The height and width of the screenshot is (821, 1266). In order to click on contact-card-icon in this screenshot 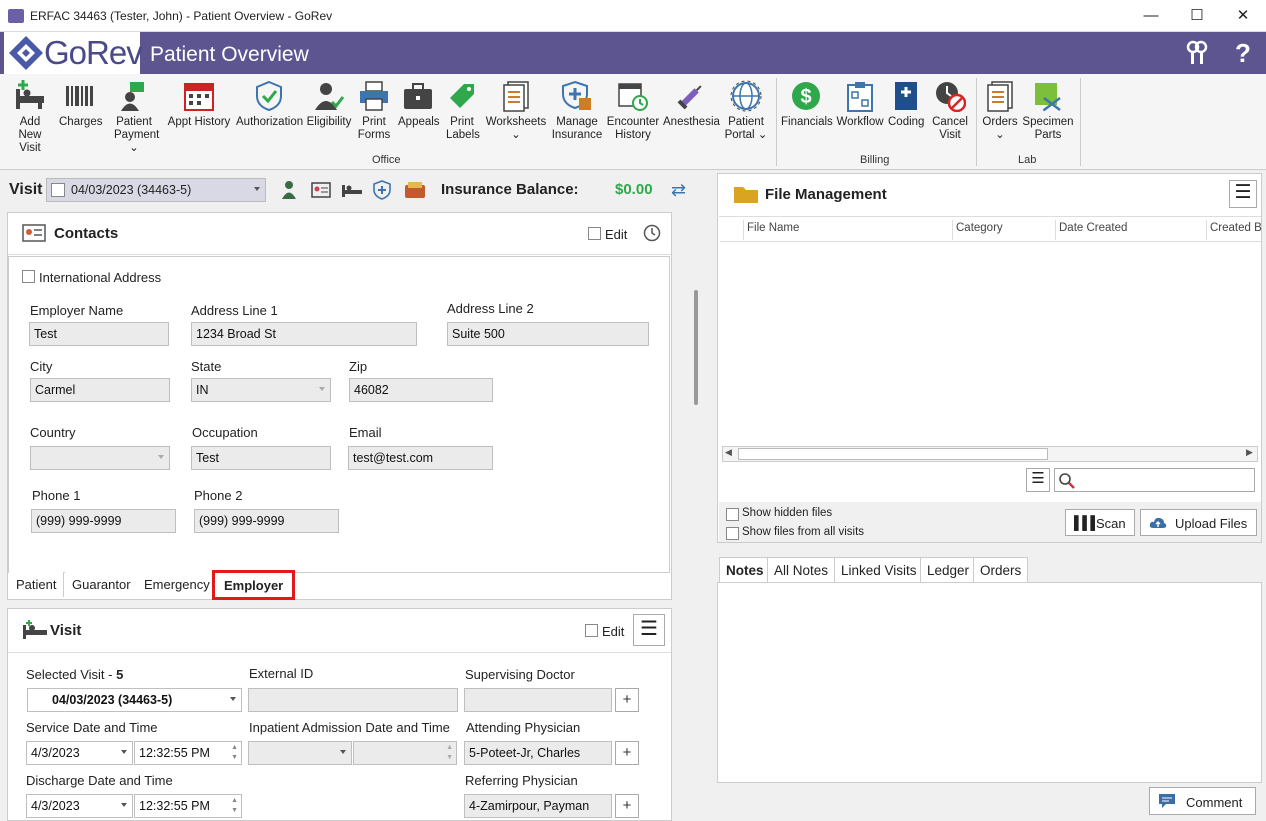, I will do `click(321, 191)`.